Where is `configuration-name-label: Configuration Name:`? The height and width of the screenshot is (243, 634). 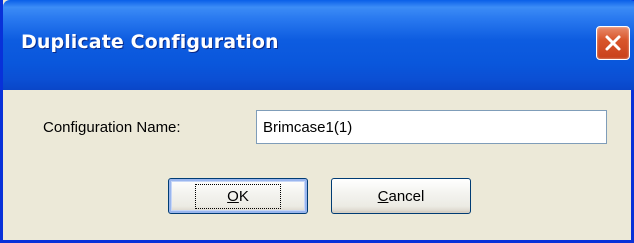
configuration-name-label: Configuration Name: is located at coordinates (112, 127).